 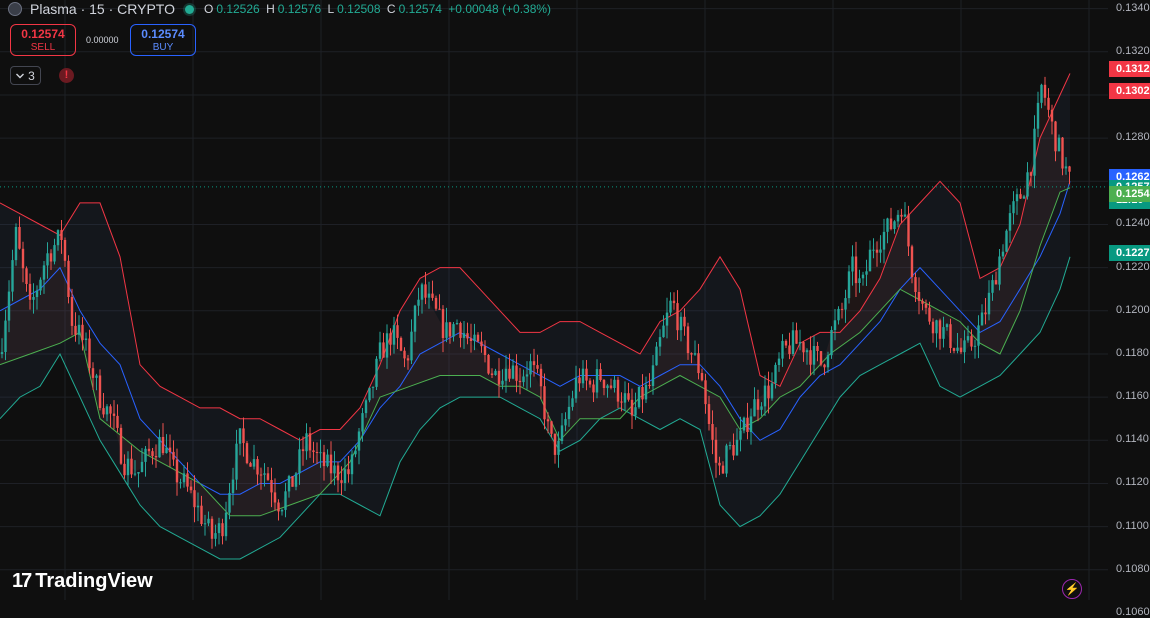 What do you see at coordinates (1133, 137) in the screenshot?
I see `price-axis-tick: 0.1280` at bounding box center [1133, 137].